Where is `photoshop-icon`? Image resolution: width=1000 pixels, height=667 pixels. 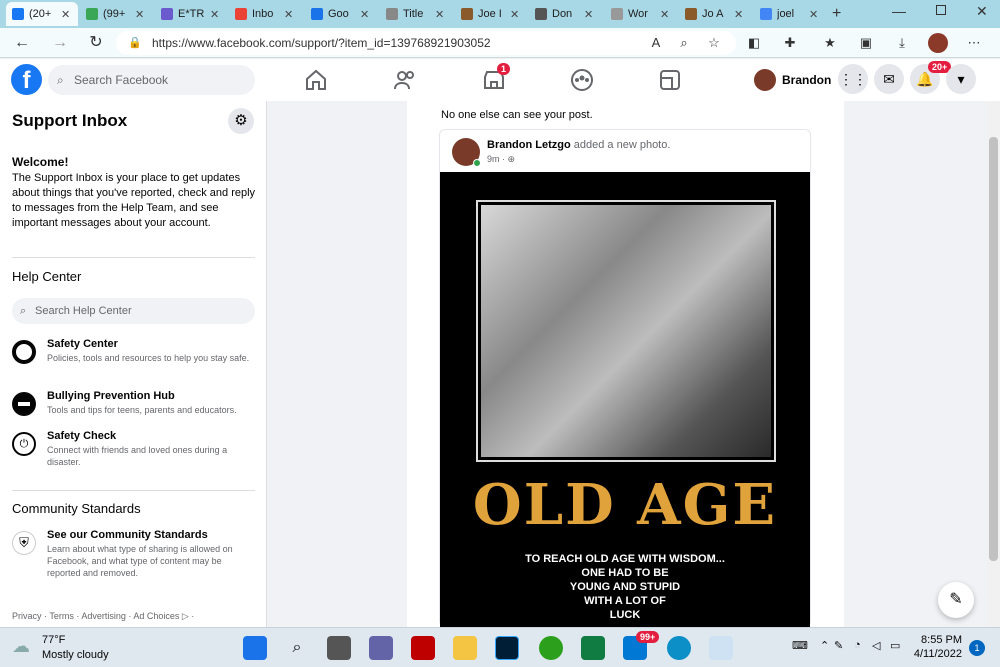 photoshop-icon is located at coordinates (507, 648).